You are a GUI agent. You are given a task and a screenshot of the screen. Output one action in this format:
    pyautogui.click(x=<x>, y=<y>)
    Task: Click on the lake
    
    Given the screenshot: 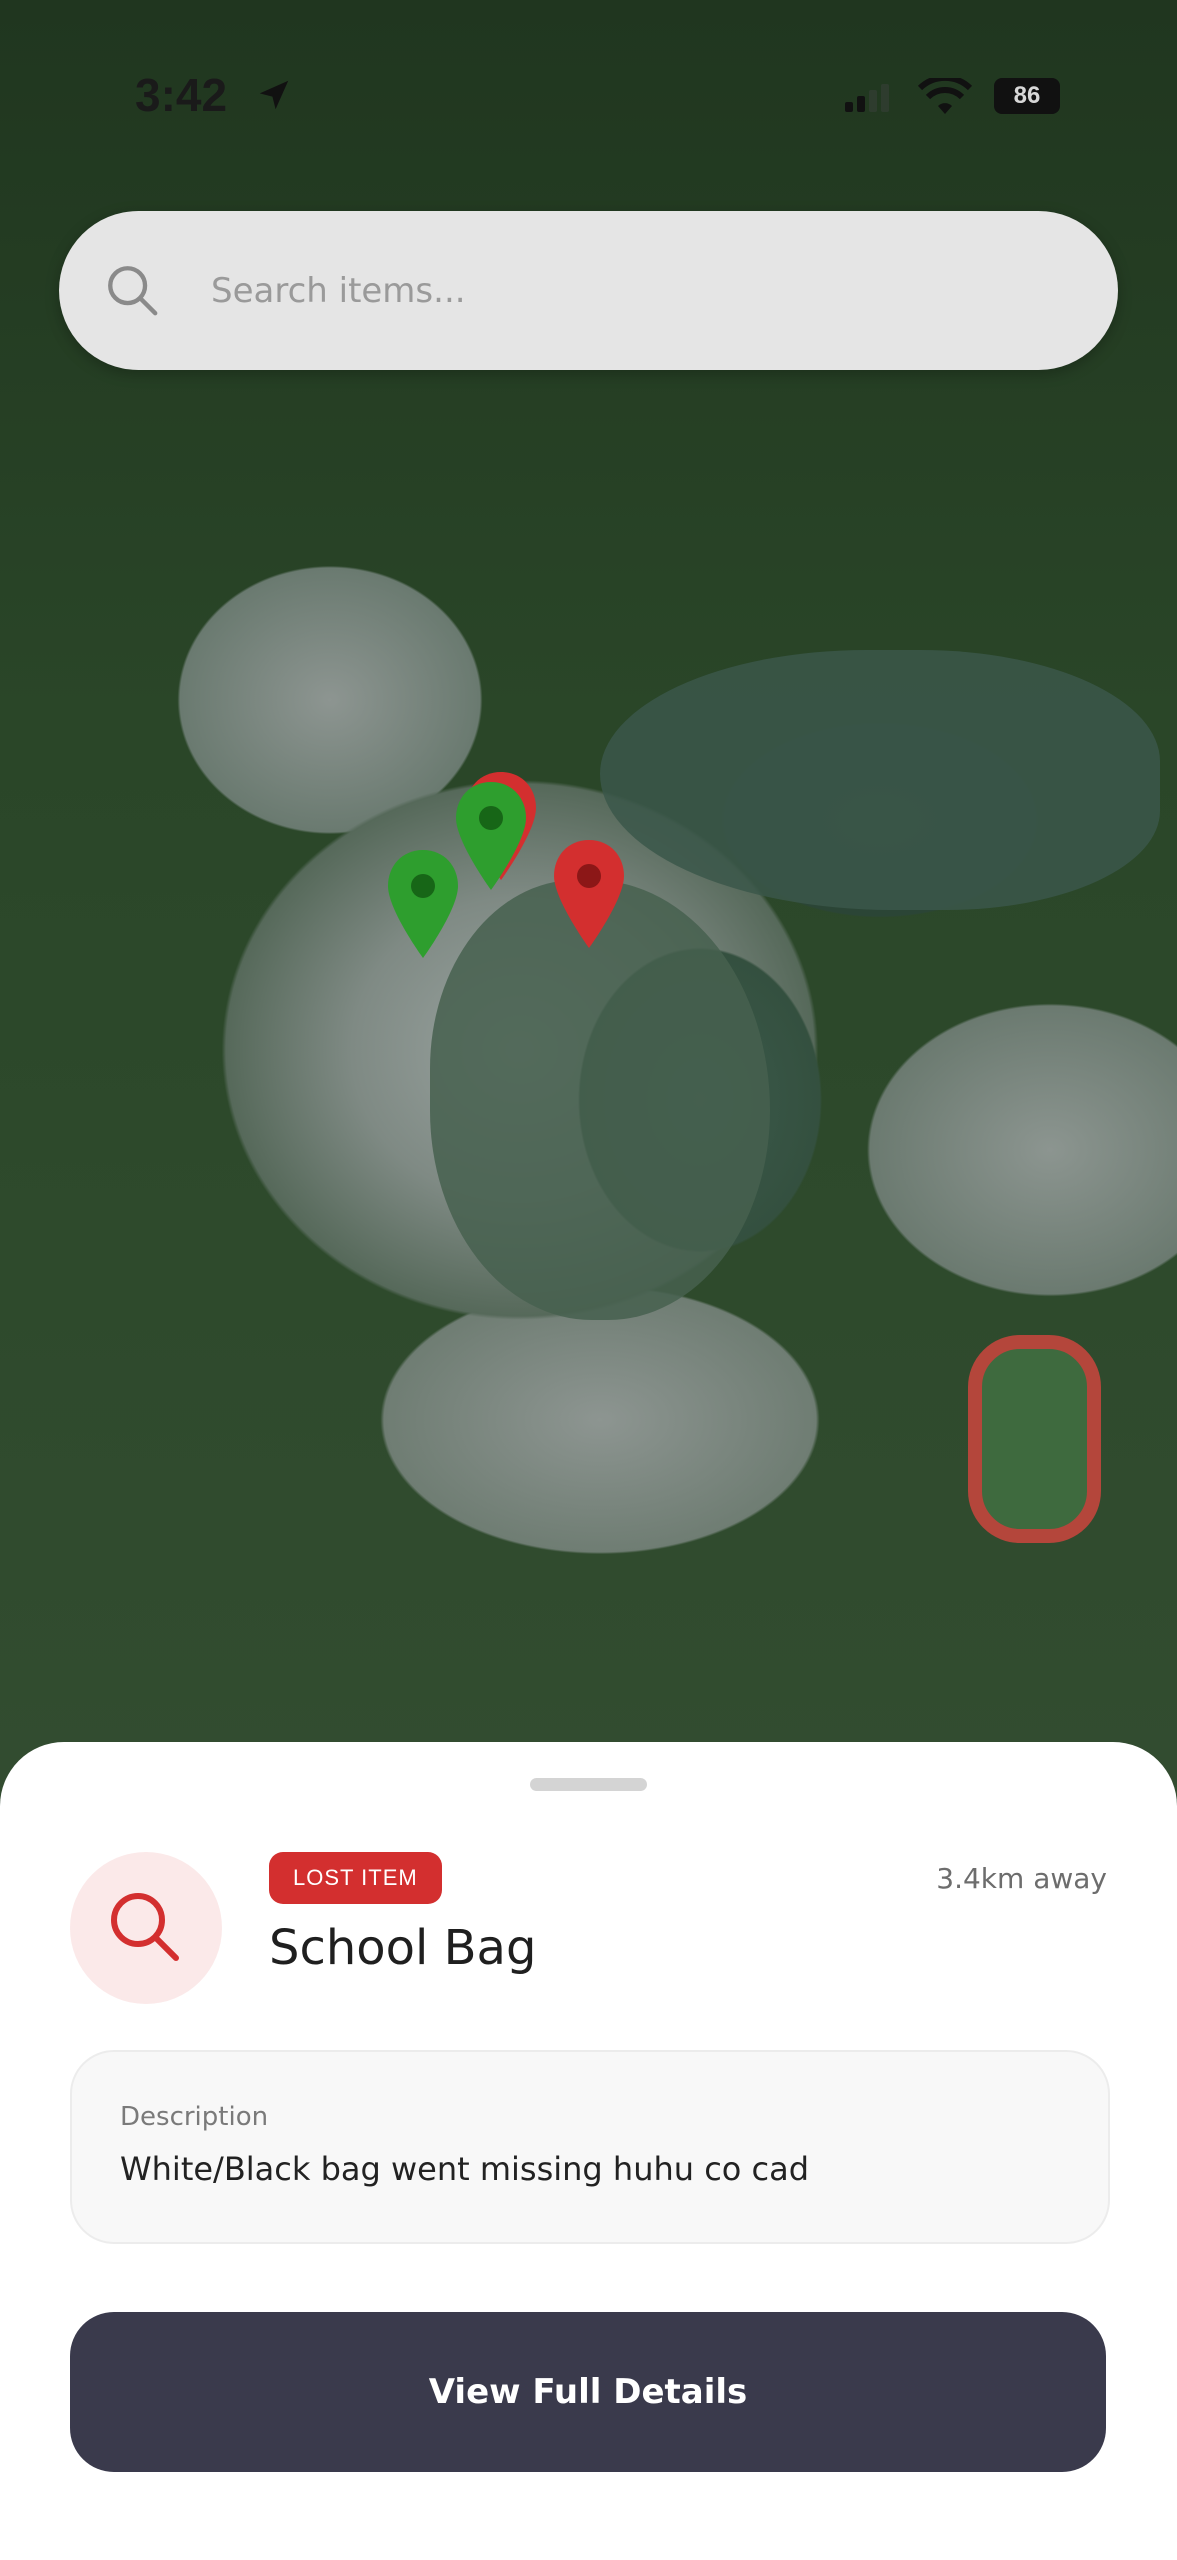 What is the action you would take?
    pyautogui.click(x=880, y=780)
    